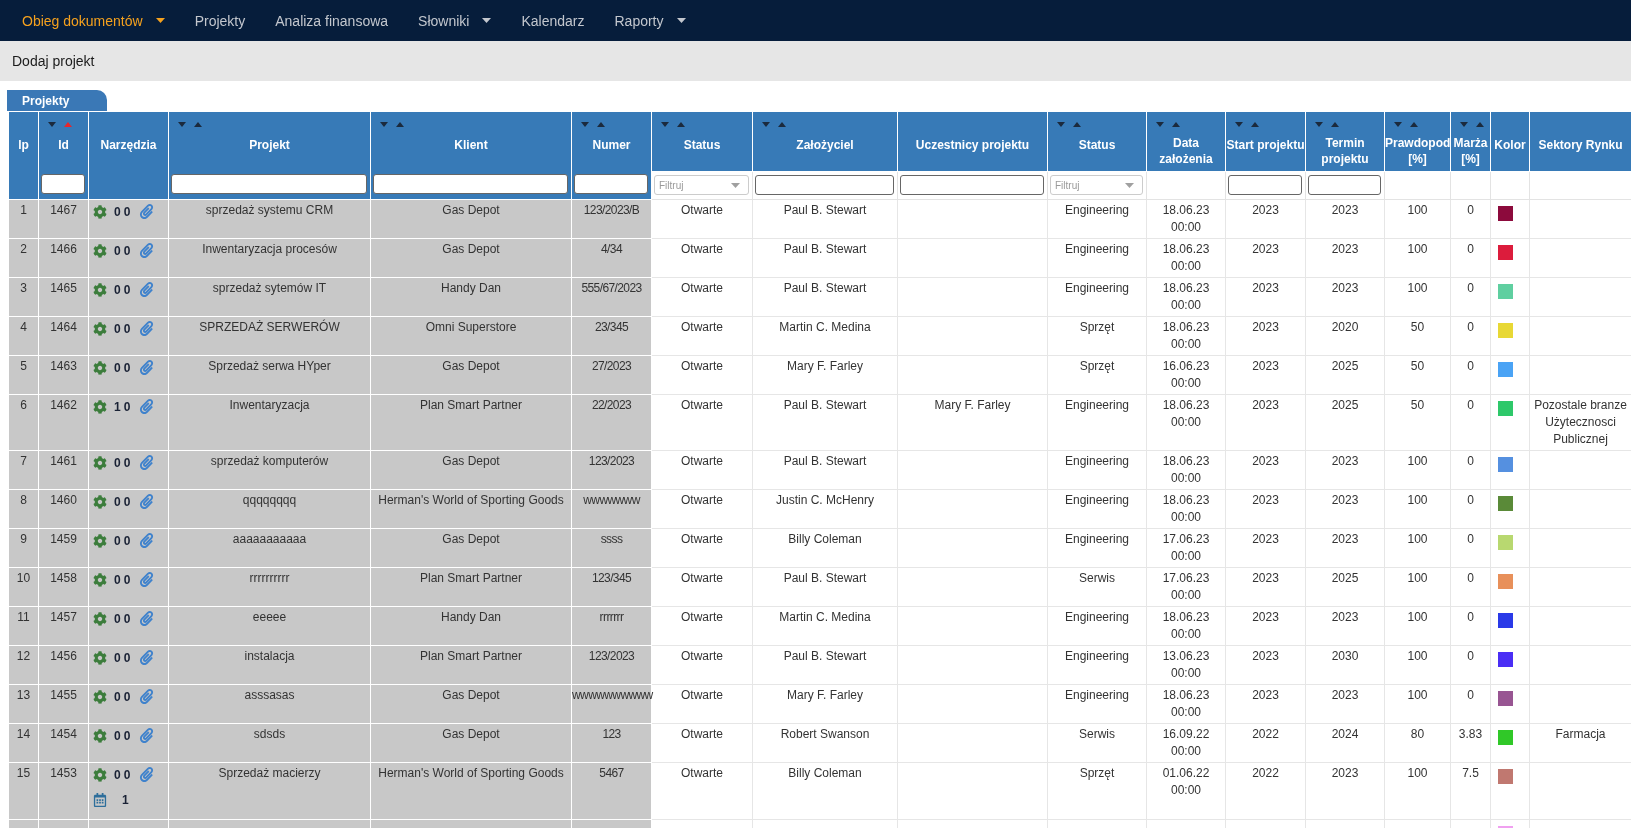 Image resolution: width=1631 pixels, height=828 pixels. Describe the element at coordinates (1097, 664) in the screenshot. I see `table-cell: Engineering` at that location.